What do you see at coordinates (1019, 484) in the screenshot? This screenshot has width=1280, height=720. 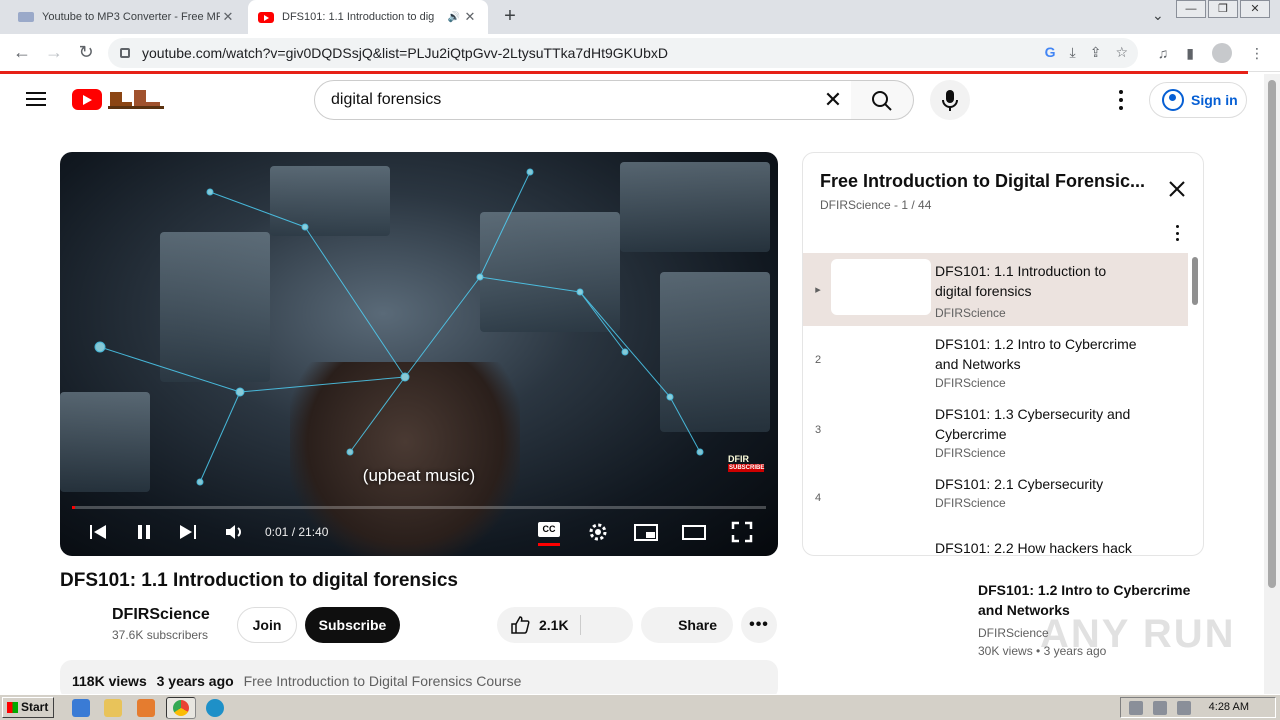 I see `playlist-item-title: DFS101: 2.1 Cybersecurity` at bounding box center [1019, 484].